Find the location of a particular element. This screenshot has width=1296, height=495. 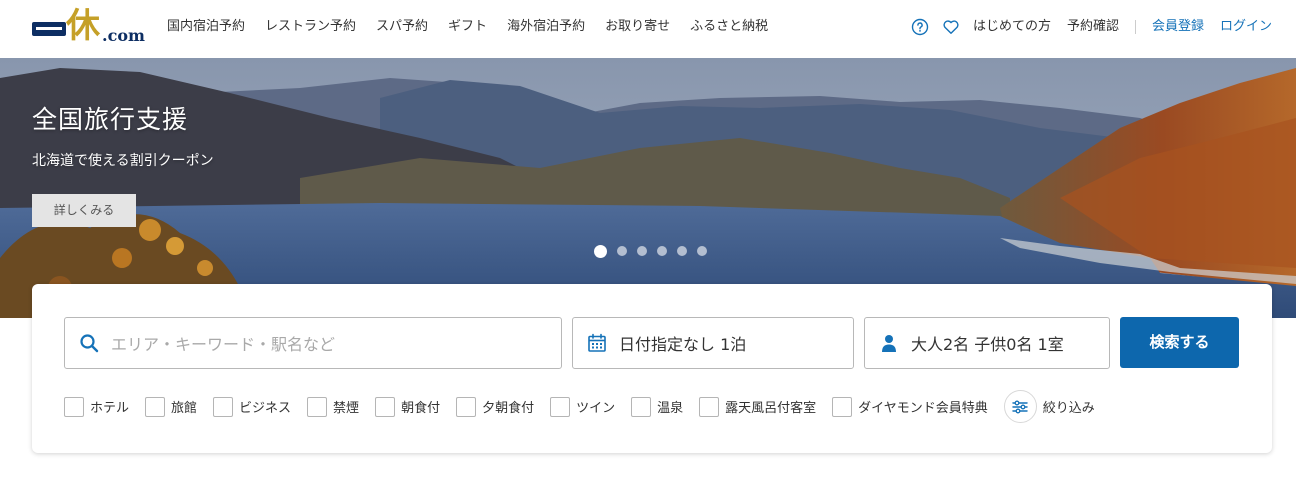

nav-spa: スパ予約 is located at coordinates (402, 27).